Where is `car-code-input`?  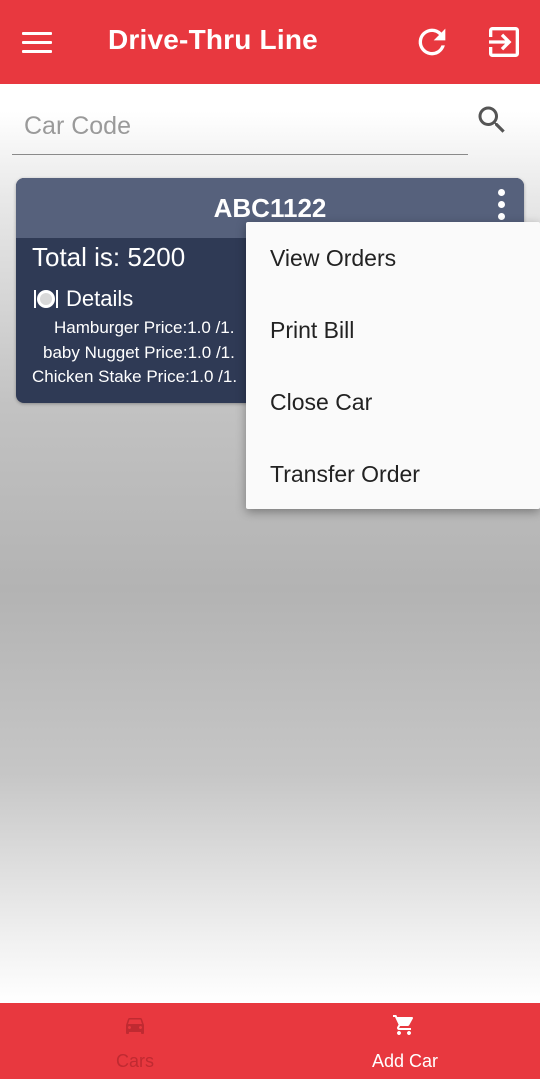 car-code-input is located at coordinates (239, 126).